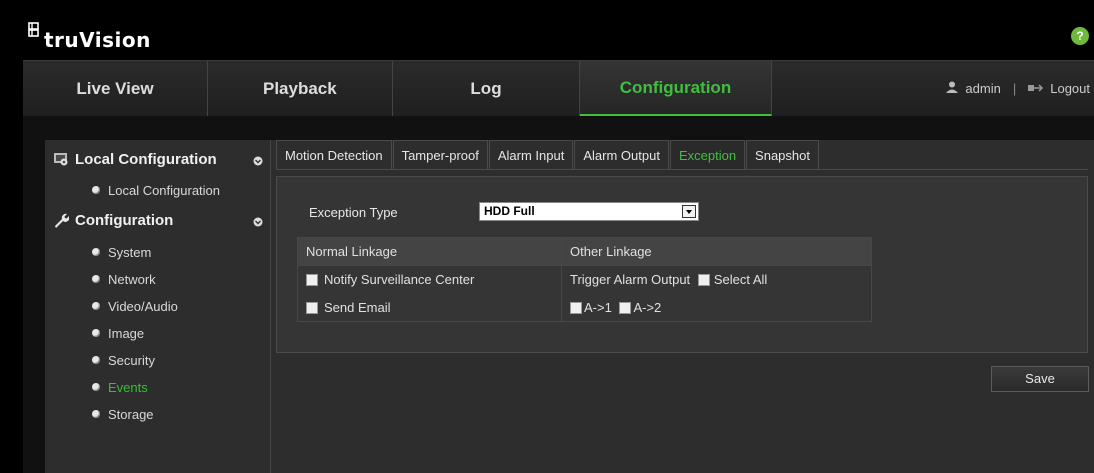 This screenshot has height=473, width=1094. What do you see at coordinates (357, 307) in the screenshot?
I see `send-email-label: Send Email` at bounding box center [357, 307].